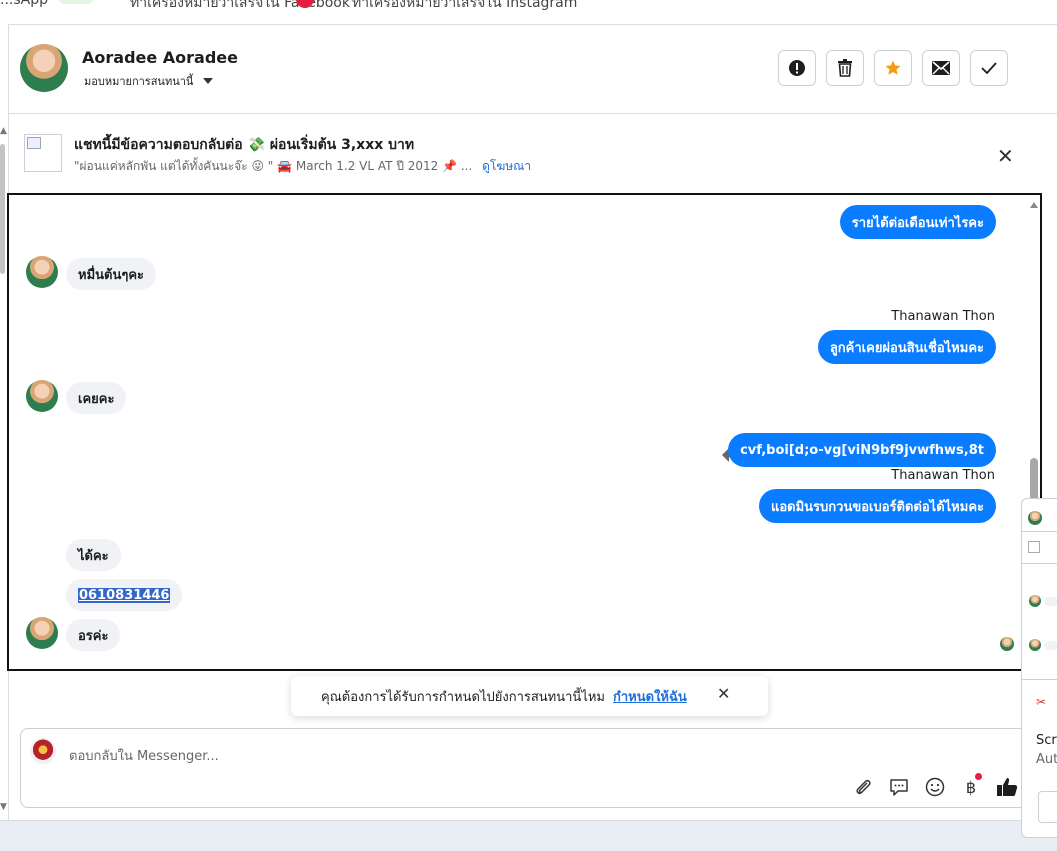  I want to click on payment-button: ฿, so click(971, 786).